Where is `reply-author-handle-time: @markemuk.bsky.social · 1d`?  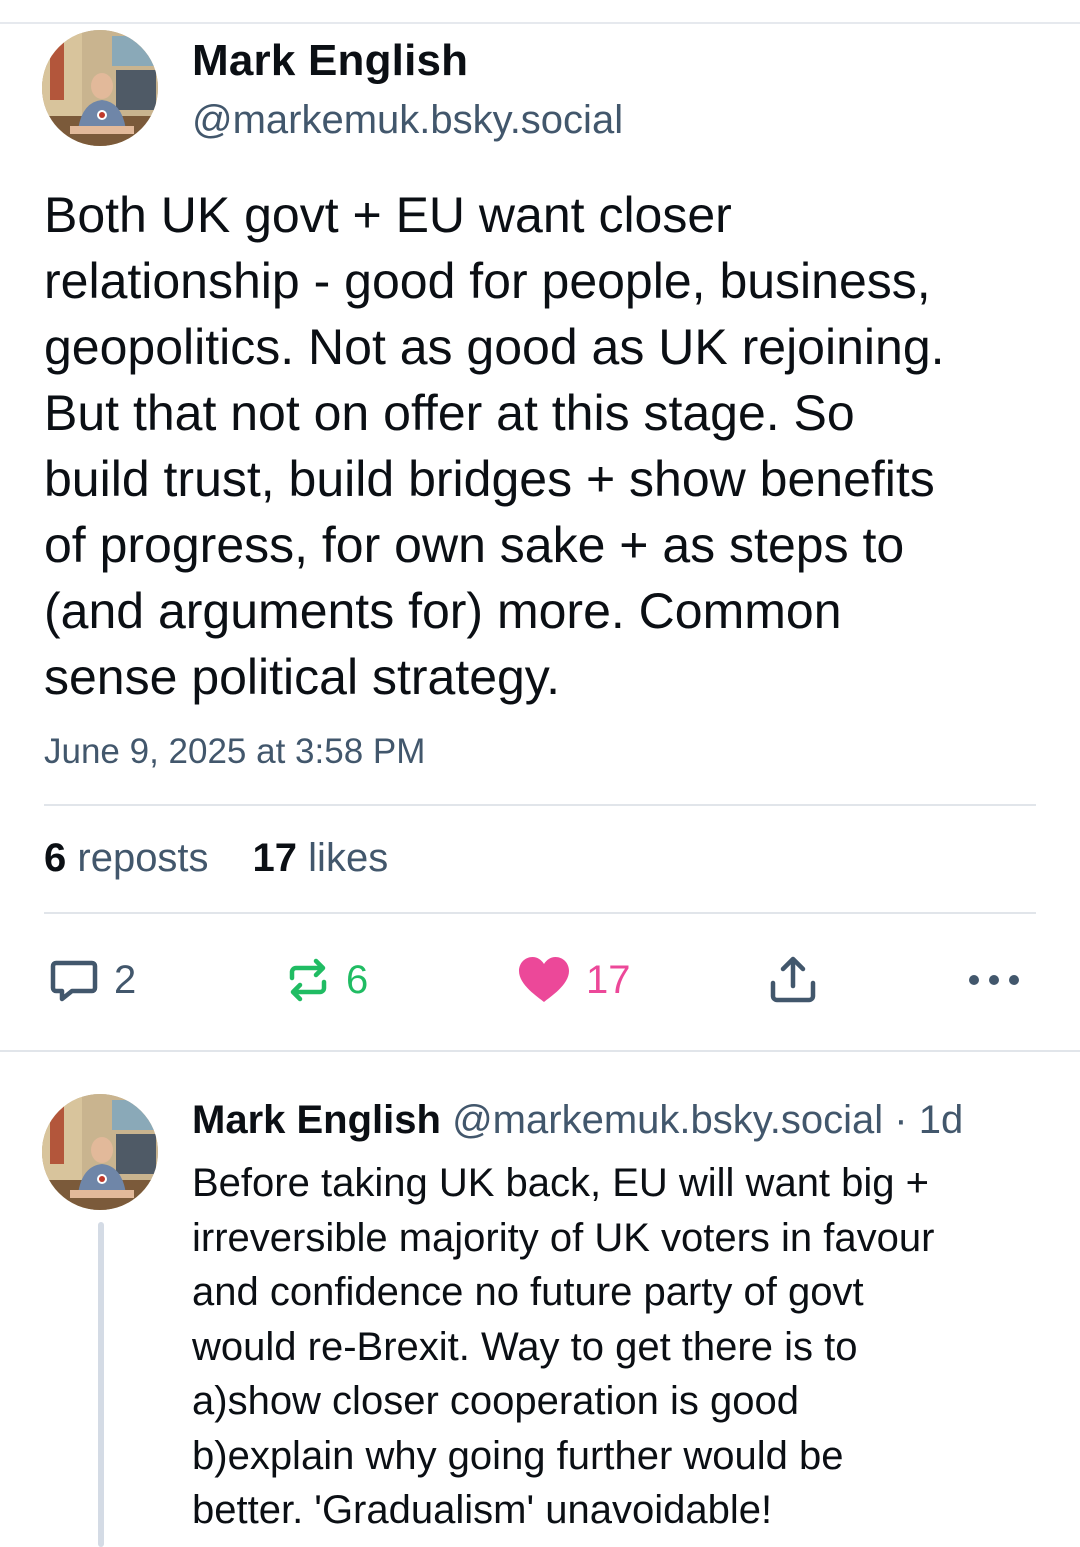 reply-author-handle-time: @markemuk.bsky.social · 1d is located at coordinates (707, 1120).